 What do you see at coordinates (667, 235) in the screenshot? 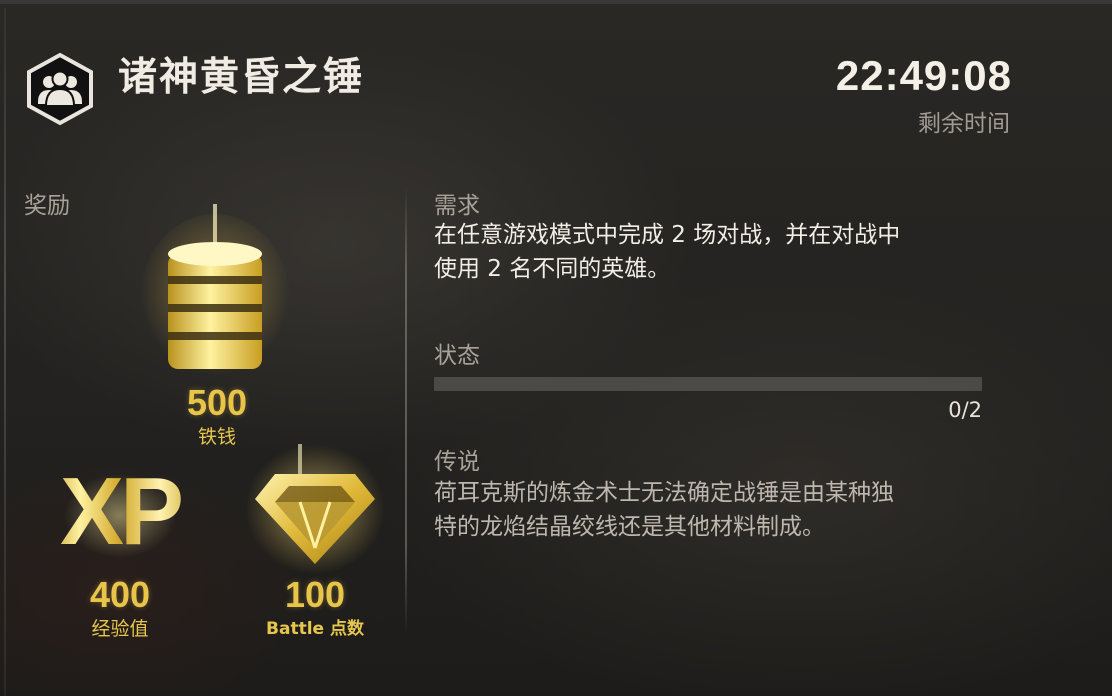
I see `requirement-line-1: 在任意游戏模式中完成 2 场对战，并在对战中` at bounding box center [667, 235].